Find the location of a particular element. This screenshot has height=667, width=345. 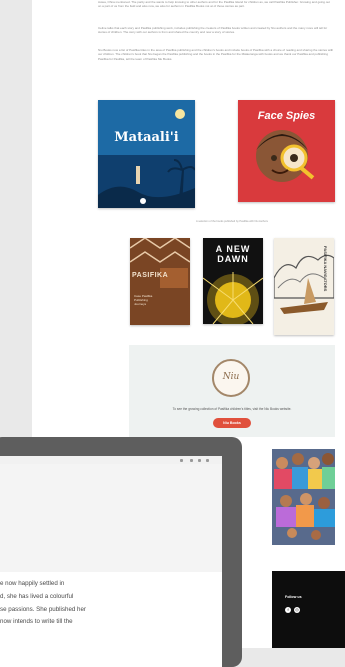

niu-books-button: Niu Books is located at coordinates (232, 423).